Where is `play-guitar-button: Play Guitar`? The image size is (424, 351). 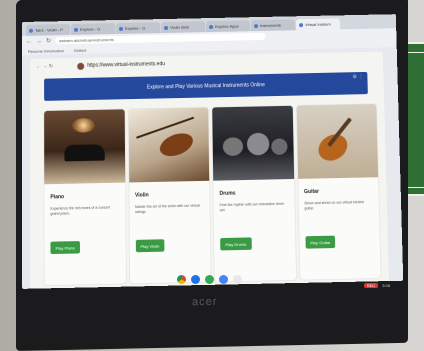 play-guitar-button: Play Guitar is located at coordinates (320, 242).